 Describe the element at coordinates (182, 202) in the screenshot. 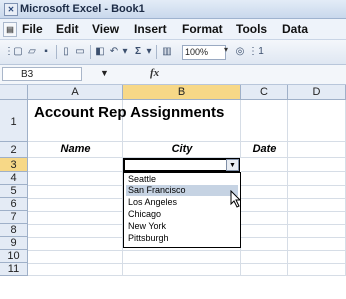

I see `dropdown-option-los-angeles: Los Angeles` at that location.